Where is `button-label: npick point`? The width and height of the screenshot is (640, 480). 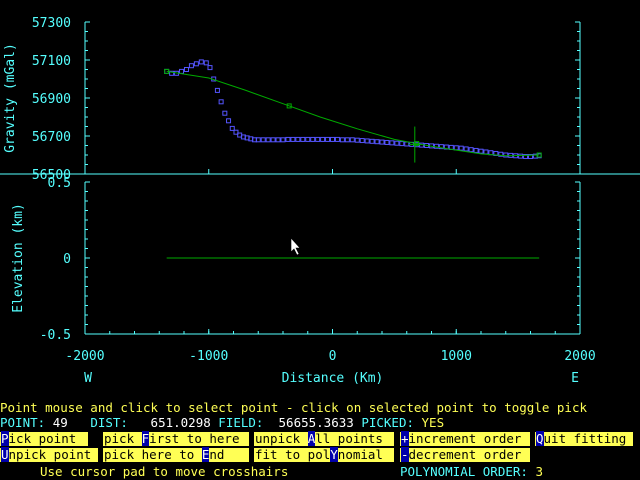 button-label: npick point is located at coordinates (50, 454).